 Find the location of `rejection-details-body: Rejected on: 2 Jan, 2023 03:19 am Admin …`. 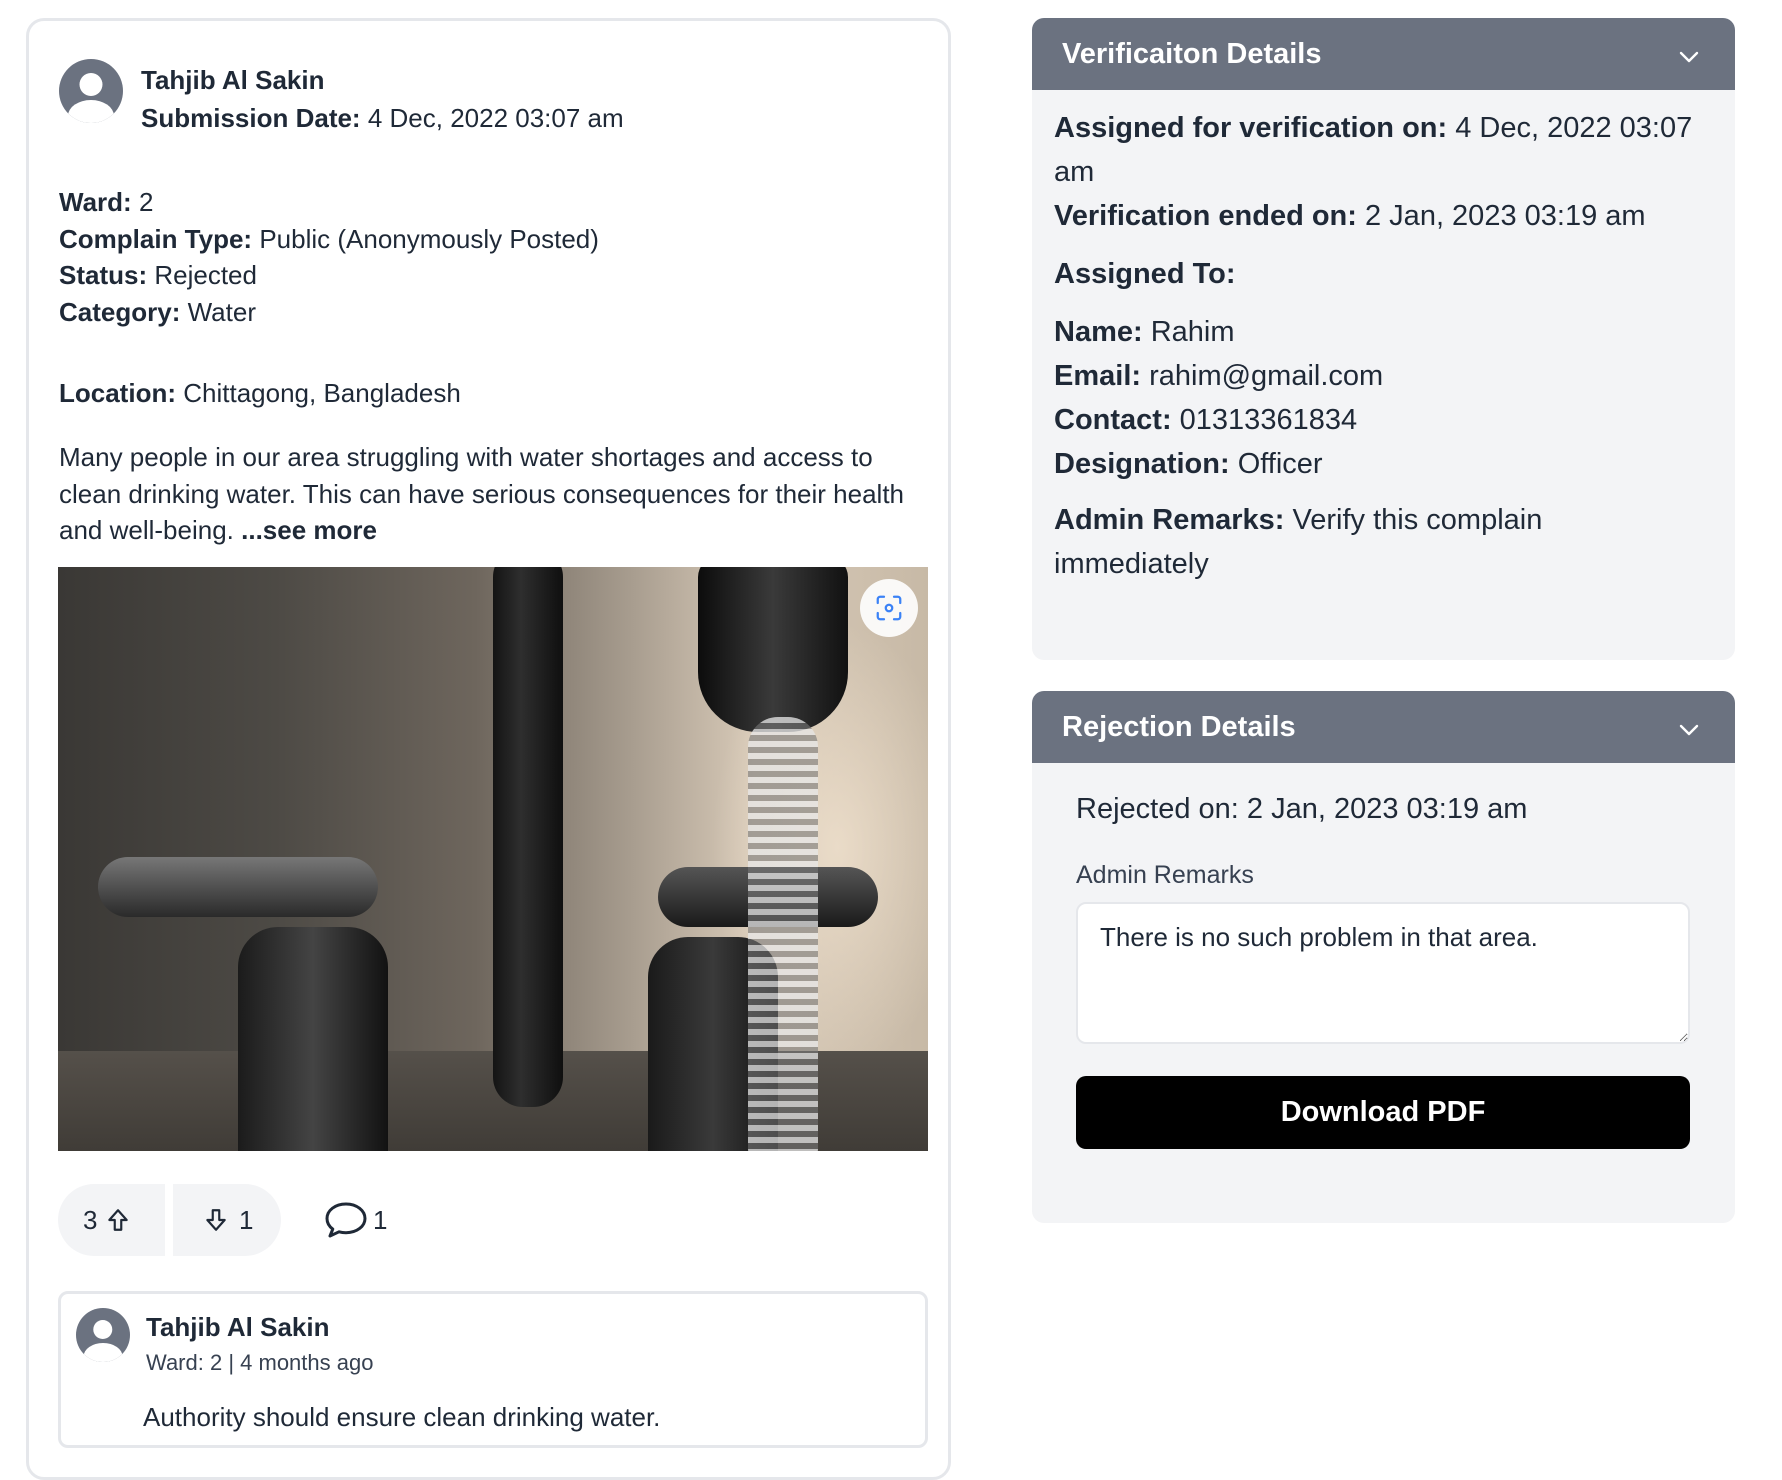

rejection-details-body: Rejected on: 2 Jan, 2023 03:19 am Admin … is located at coordinates (1383, 956).